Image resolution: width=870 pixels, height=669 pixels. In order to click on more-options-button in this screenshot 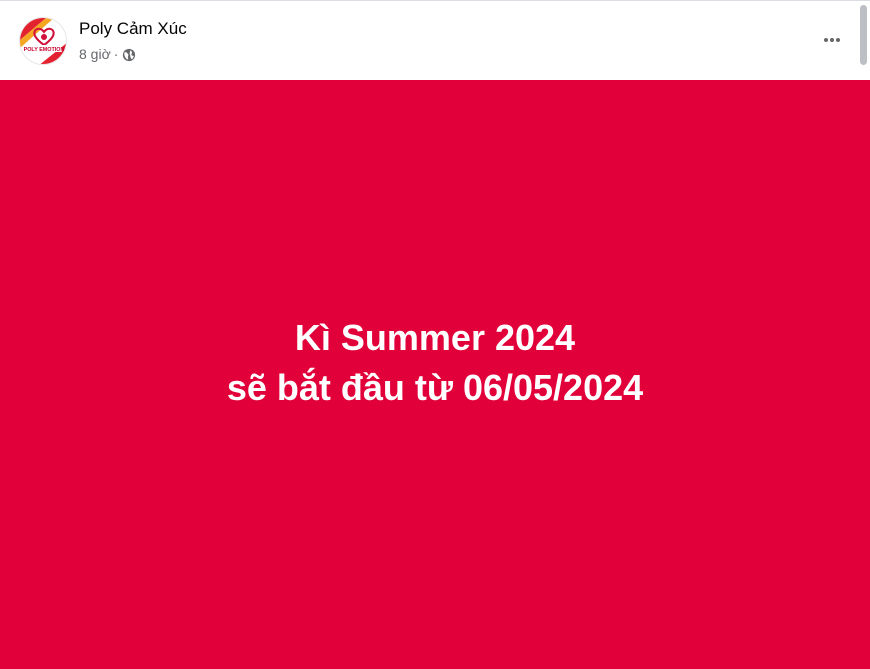, I will do `click(832, 40)`.